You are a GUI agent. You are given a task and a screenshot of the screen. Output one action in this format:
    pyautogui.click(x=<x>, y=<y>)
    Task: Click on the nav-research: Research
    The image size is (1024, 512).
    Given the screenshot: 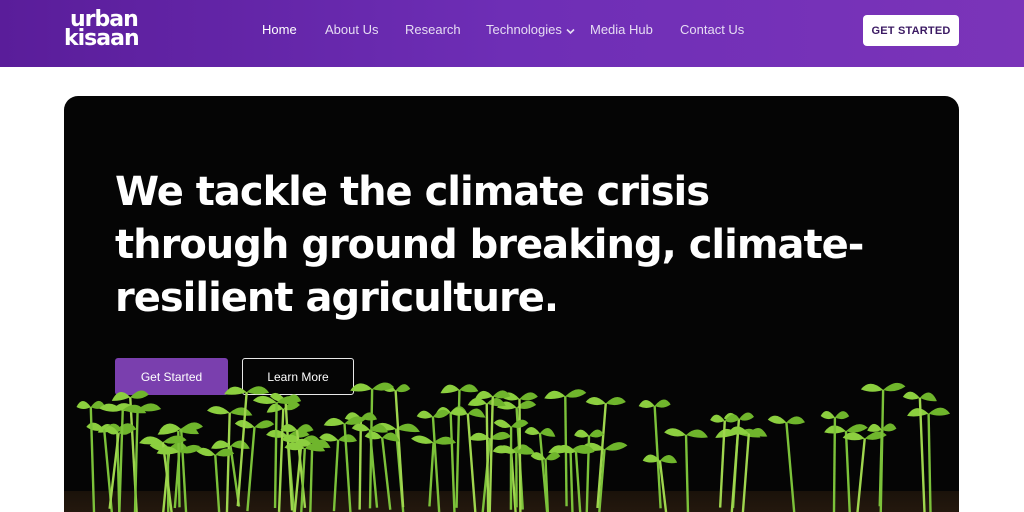 What is the action you would take?
    pyautogui.click(x=433, y=30)
    